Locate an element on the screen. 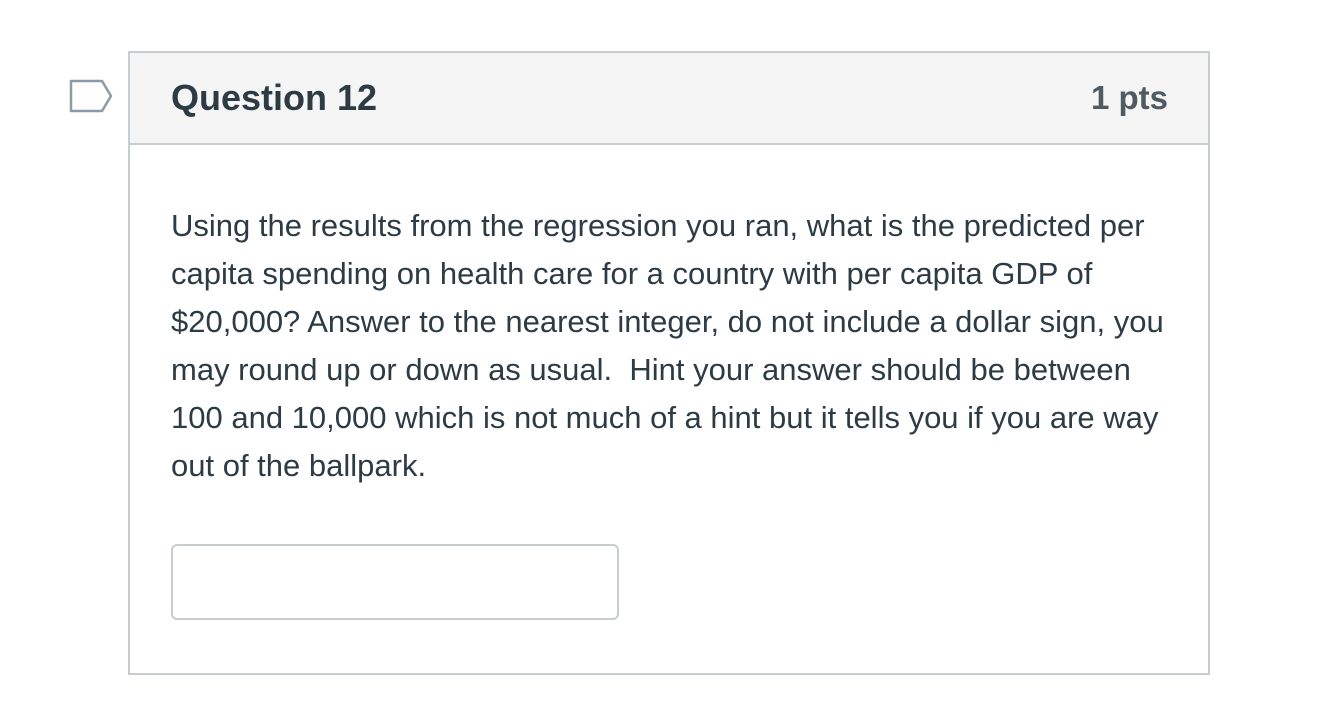  question-points: 1 pts is located at coordinates (1129, 97).